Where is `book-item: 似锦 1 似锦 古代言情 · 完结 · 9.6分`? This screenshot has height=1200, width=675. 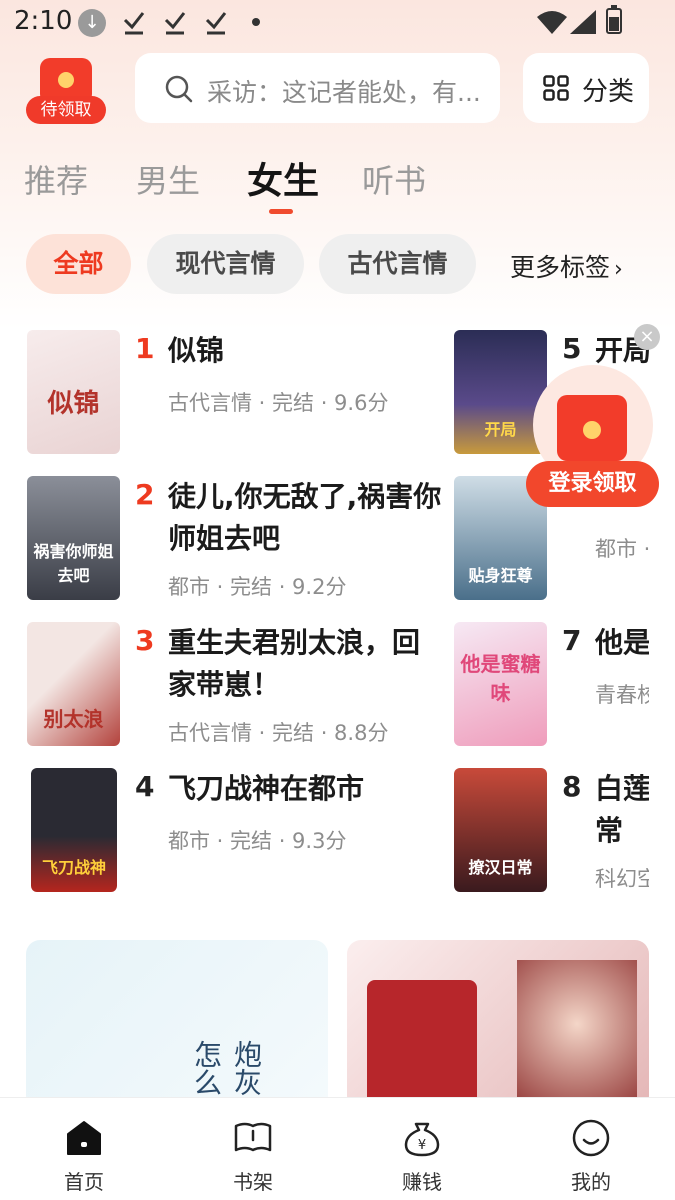
book-item: 似锦 1 似锦 古代言情 · 完结 · 9.6分 is located at coordinates (237, 393).